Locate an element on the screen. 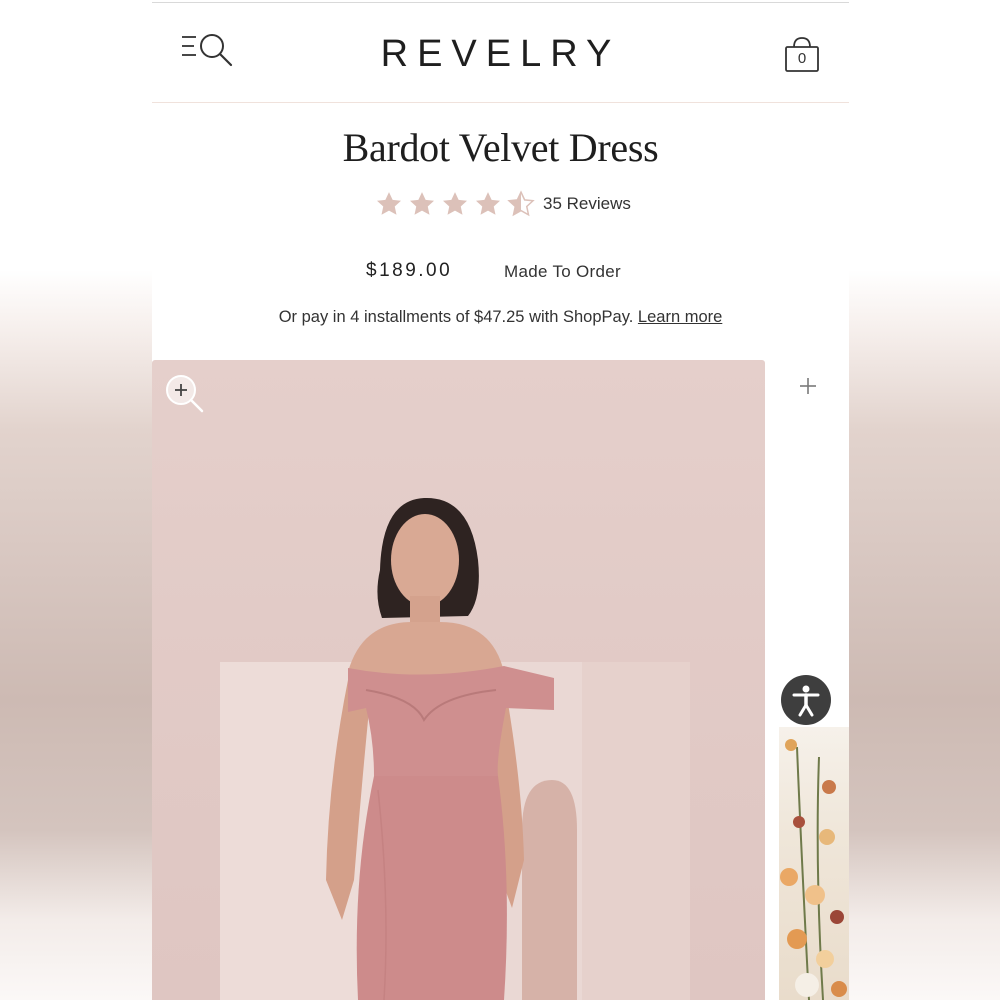 This screenshot has width=1000, height=1000. cart-button: 0 is located at coordinates (802, 55).